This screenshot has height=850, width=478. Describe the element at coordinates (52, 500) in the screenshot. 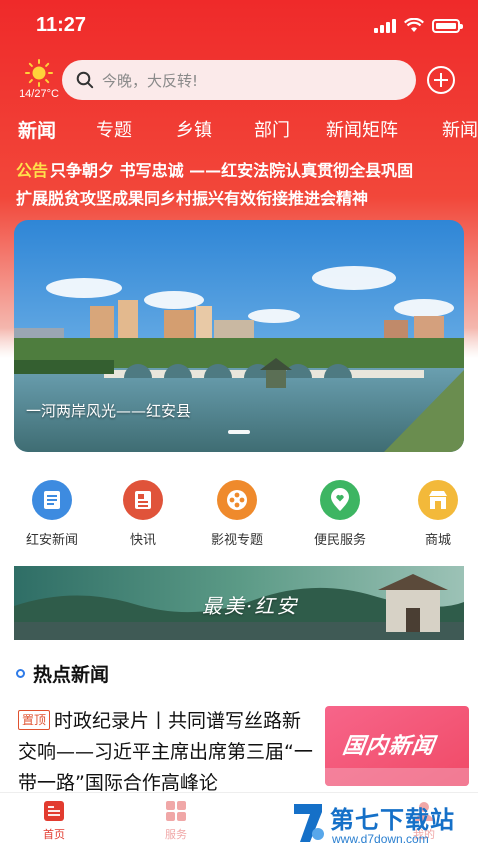

I see `newspaper-icon` at that location.